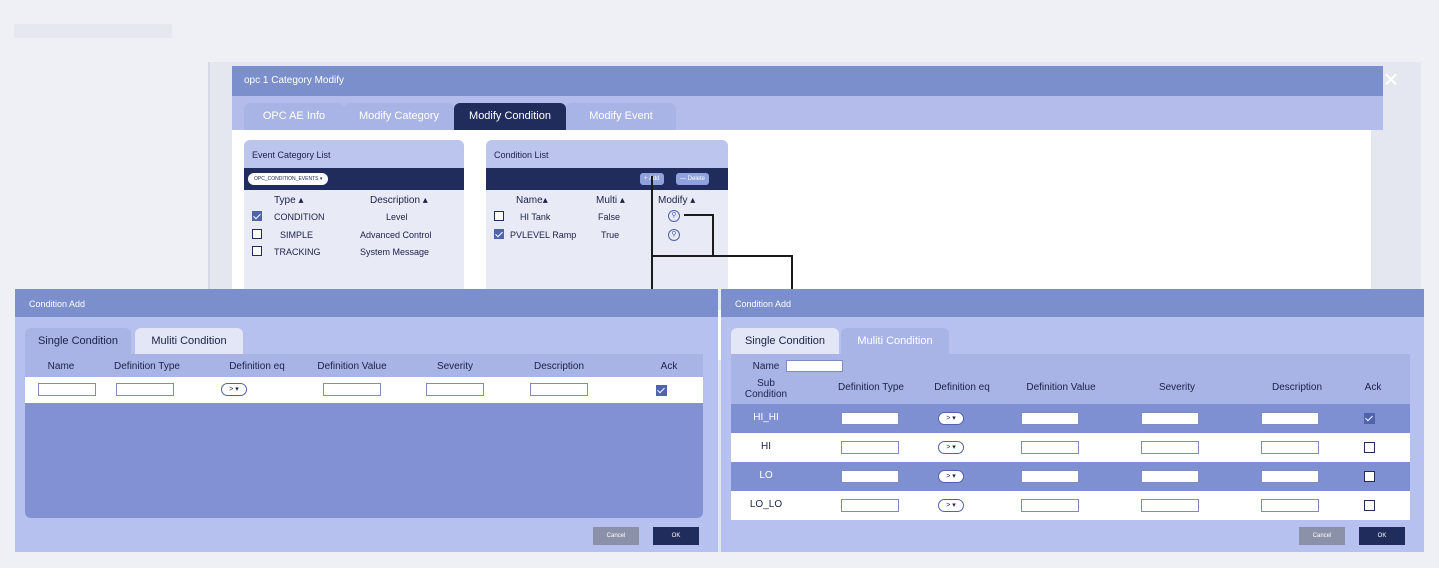  I want to click on row-multi: True, so click(610, 235).